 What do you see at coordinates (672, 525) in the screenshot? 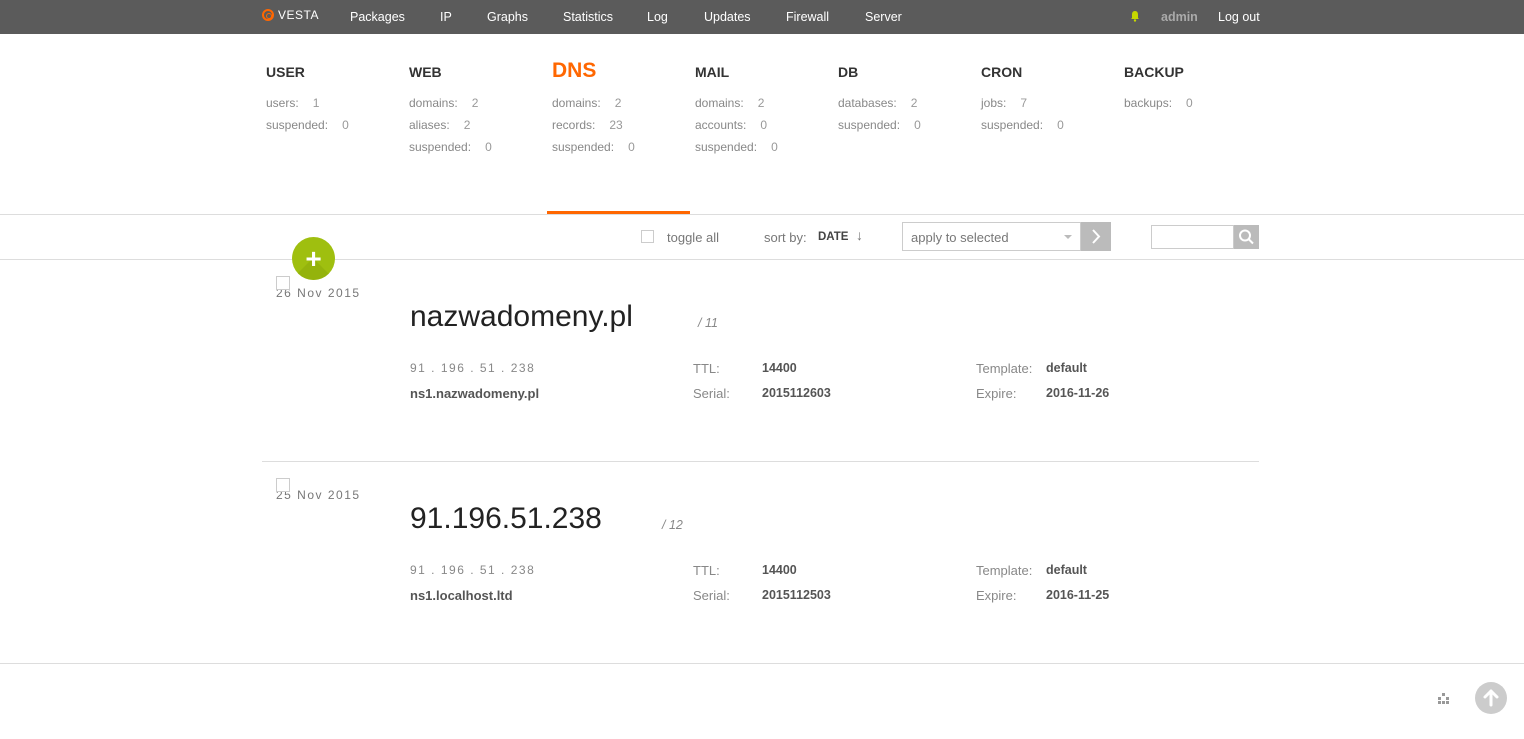
I see `record-count: / 12` at bounding box center [672, 525].